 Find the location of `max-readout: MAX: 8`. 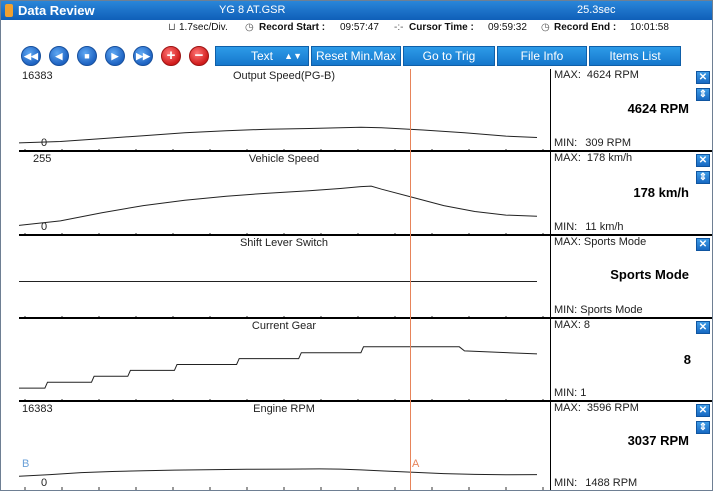

max-readout: MAX: 8 is located at coordinates (572, 325).